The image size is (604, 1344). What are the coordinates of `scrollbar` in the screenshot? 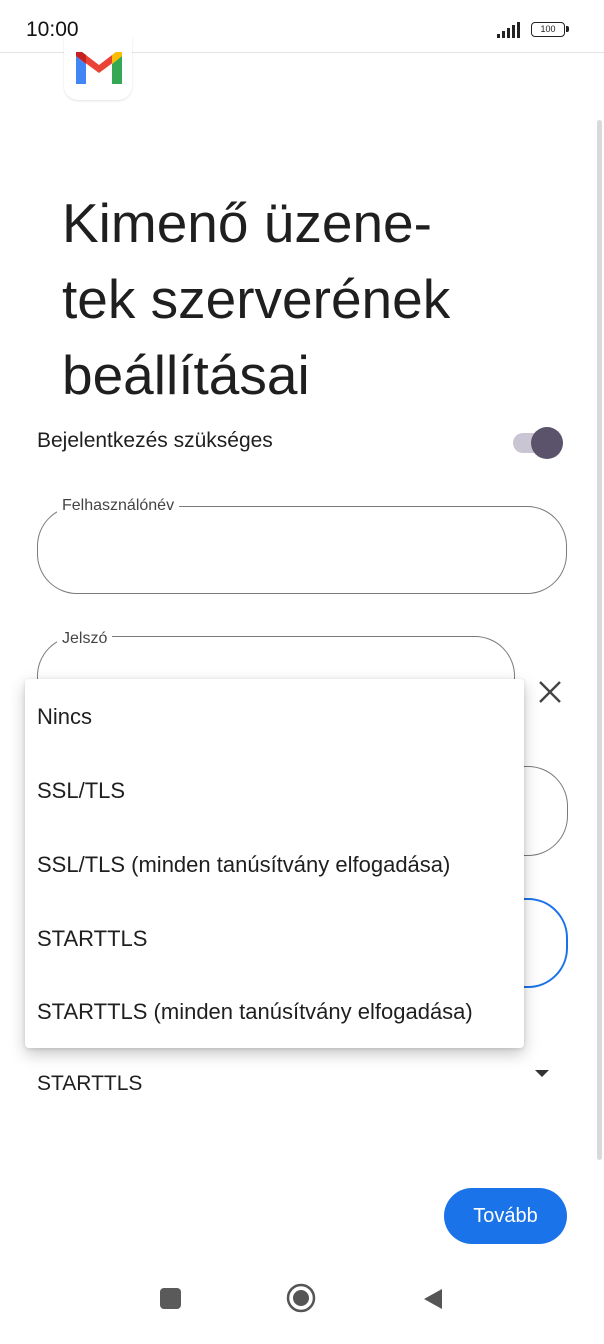 It's located at (599, 640).